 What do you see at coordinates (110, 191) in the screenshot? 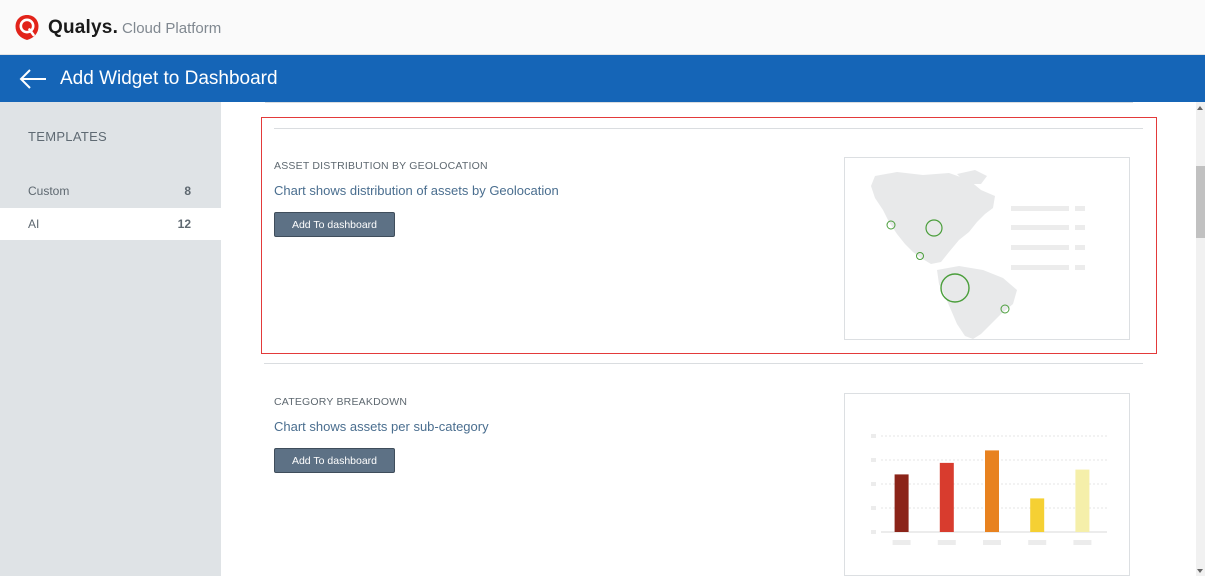
I see `sidebar-item-custom: Custom 8` at bounding box center [110, 191].